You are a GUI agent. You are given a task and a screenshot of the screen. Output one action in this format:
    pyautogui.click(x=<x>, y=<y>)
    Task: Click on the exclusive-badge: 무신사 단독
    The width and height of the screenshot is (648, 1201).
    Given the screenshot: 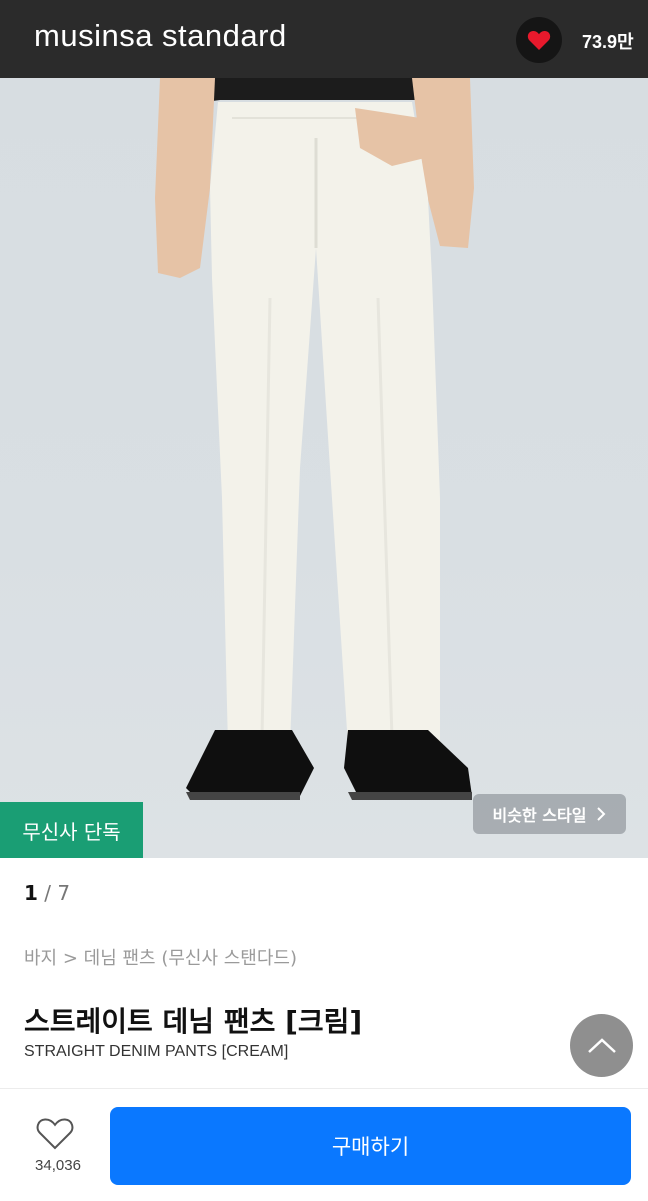 What is the action you would take?
    pyautogui.click(x=71, y=830)
    